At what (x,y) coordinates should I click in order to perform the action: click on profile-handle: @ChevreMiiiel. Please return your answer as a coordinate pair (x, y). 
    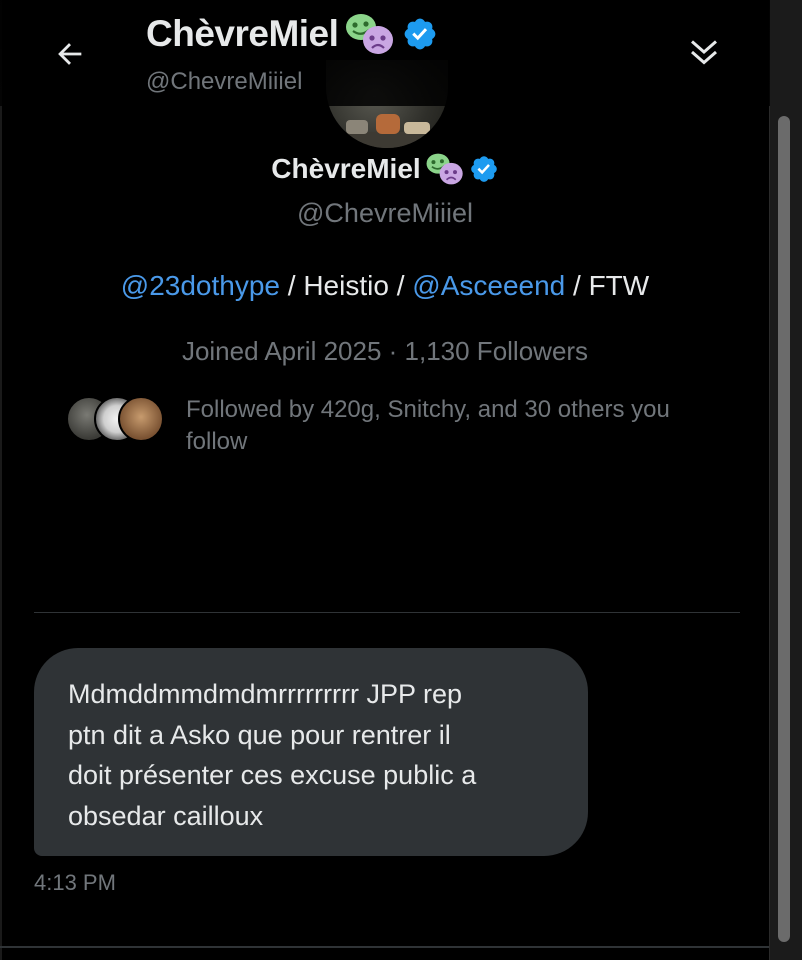
    Looking at the image, I should click on (385, 213).